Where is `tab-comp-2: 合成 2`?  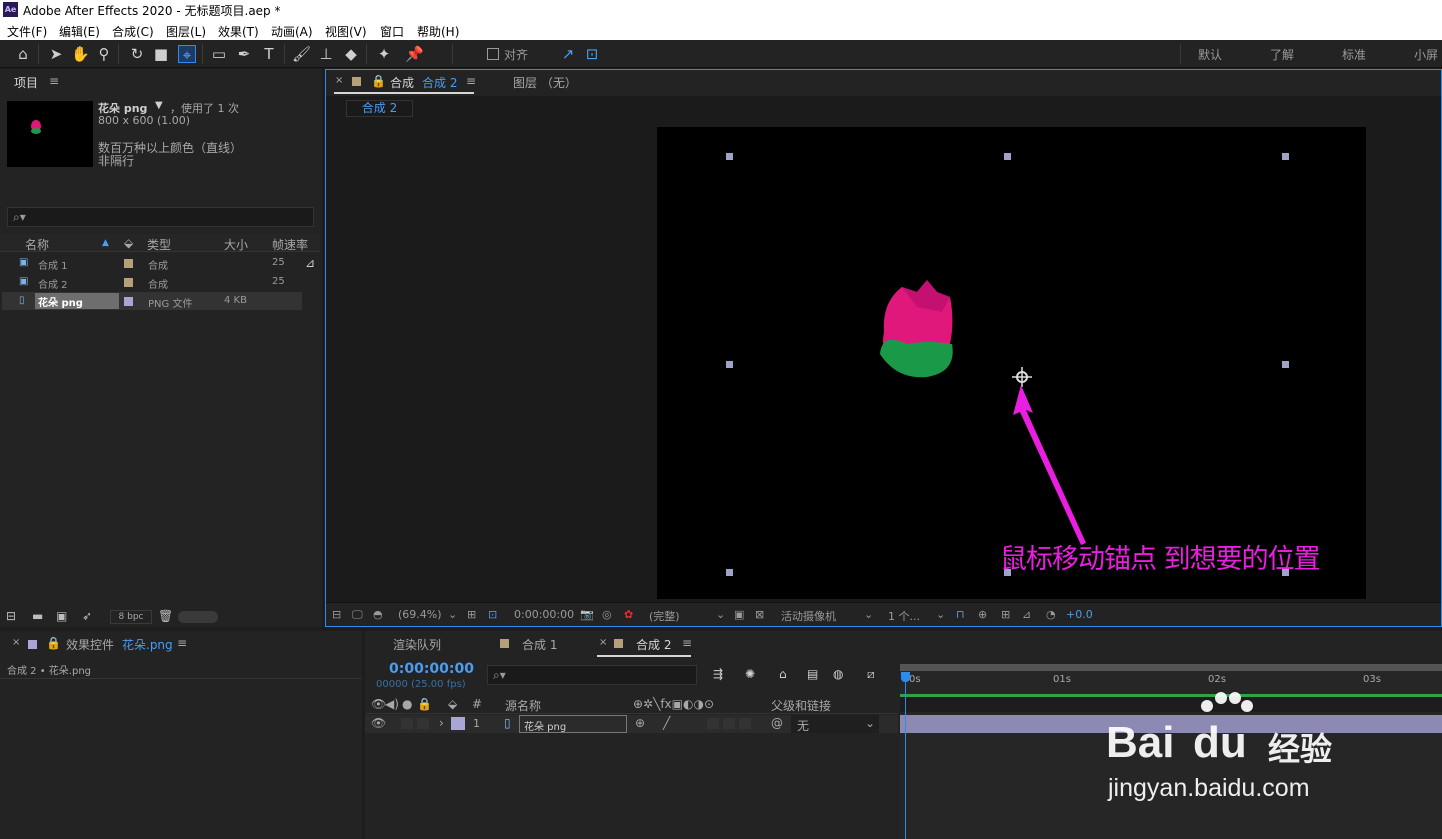
tab-comp-2: 合成 2 is located at coordinates (653, 644).